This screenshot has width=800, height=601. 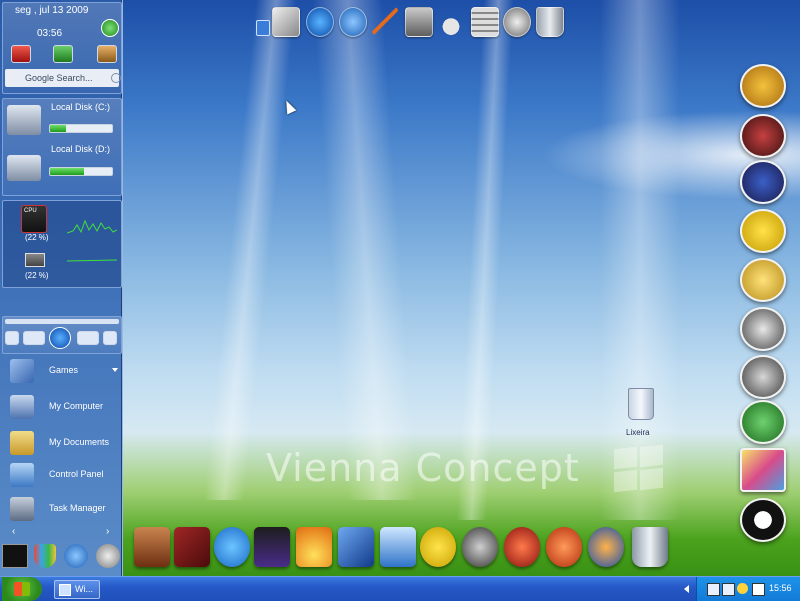 What do you see at coordinates (763, 520) in the screenshot?
I see `mtv-icon` at bounding box center [763, 520].